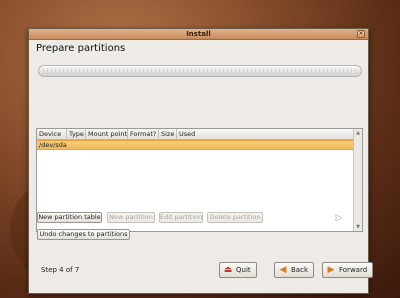 The height and width of the screenshot is (298, 400). What do you see at coordinates (265, 134) in the screenshot?
I see `column-header-used: Used` at bounding box center [265, 134].